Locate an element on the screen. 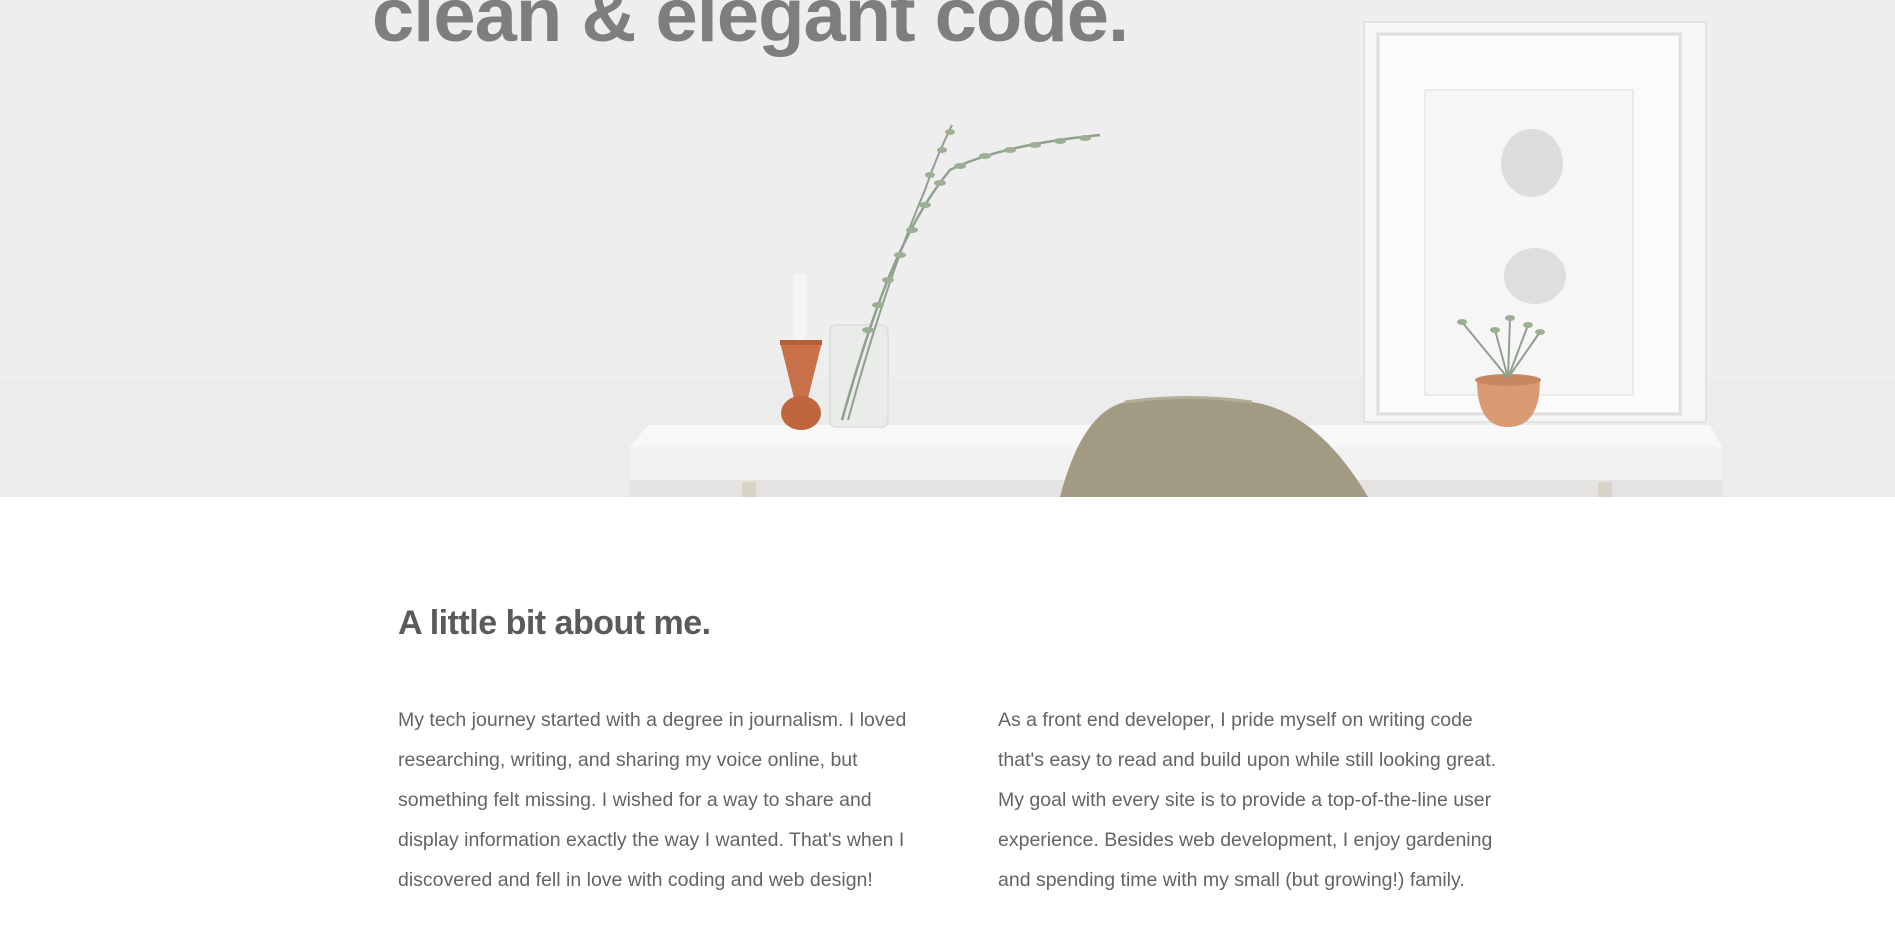 Image resolution: width=1895 pixels, height=947 pixels. picture-frame is located at coordinates (1535, 222).